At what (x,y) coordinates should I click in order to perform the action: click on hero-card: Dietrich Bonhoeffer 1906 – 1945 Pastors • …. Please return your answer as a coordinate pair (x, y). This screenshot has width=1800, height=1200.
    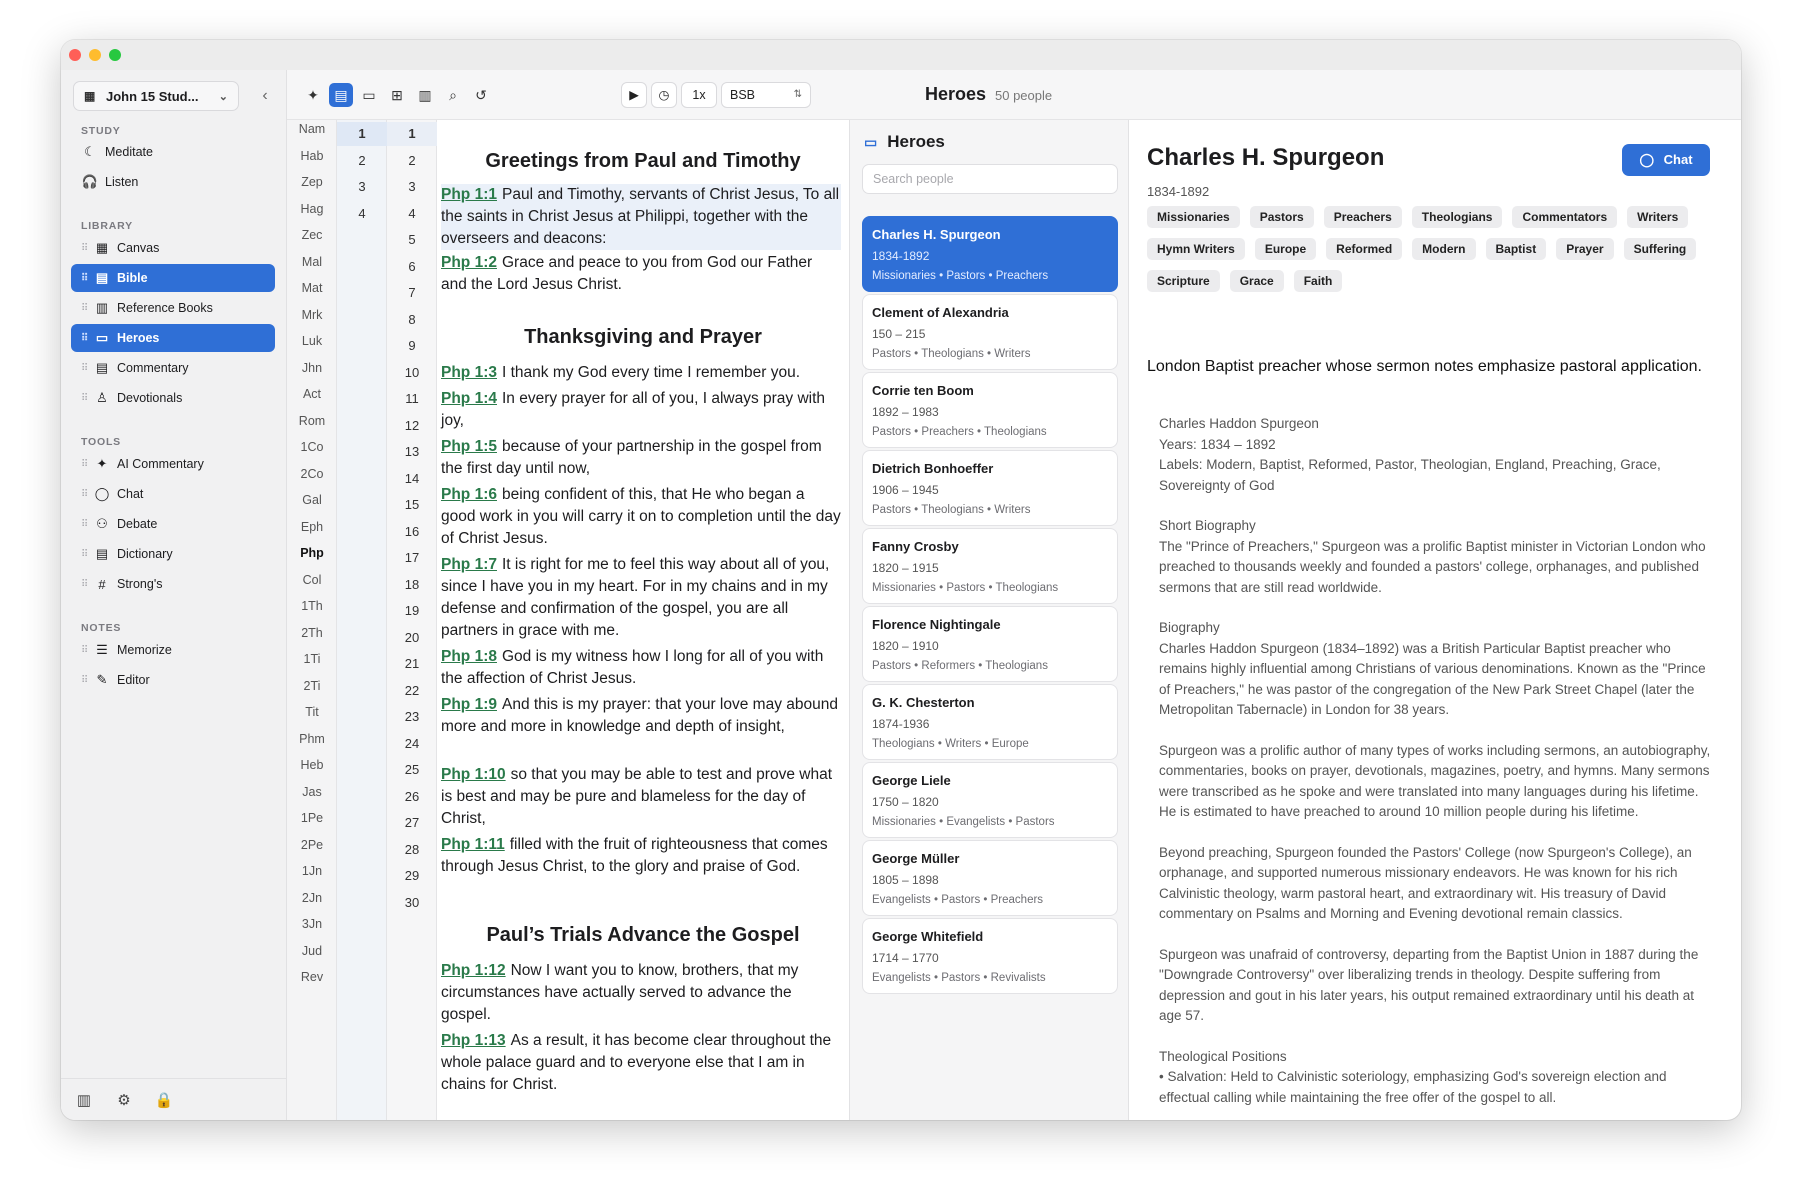
    Looking at the image, I should click on (990, 488).